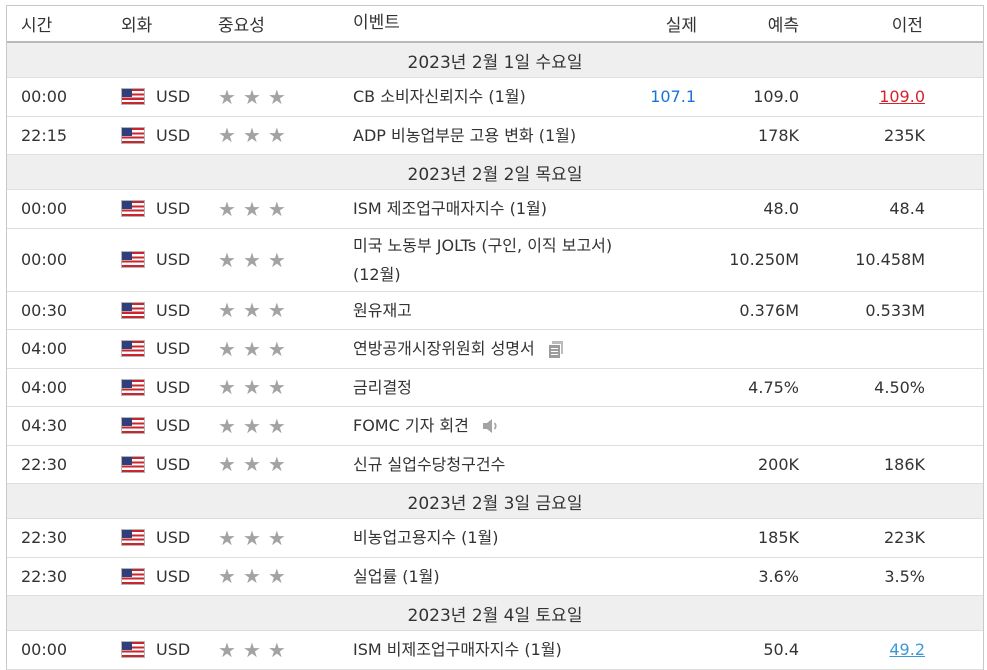  What do you see at coordinates (488, 464) in the screenshot?
I see `event-name: 신규 실업수당청구건수` at bounding box center [488, 464].